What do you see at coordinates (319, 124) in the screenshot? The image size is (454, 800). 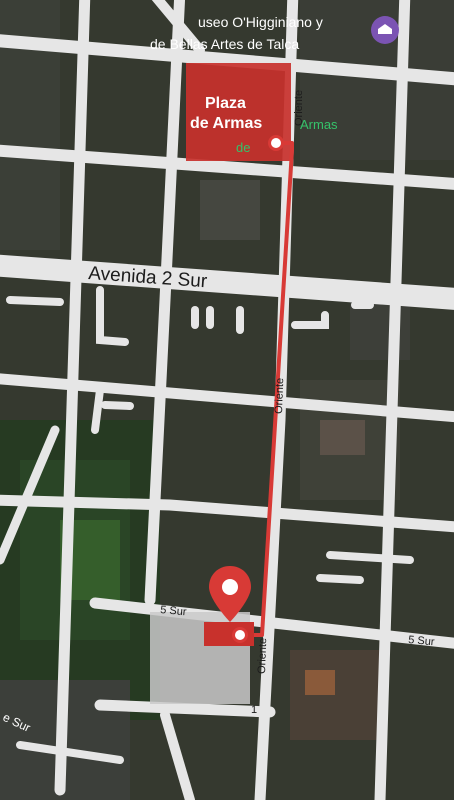 I see `plaza-green-label-line1: Armas` at bounding box center [319, 124].